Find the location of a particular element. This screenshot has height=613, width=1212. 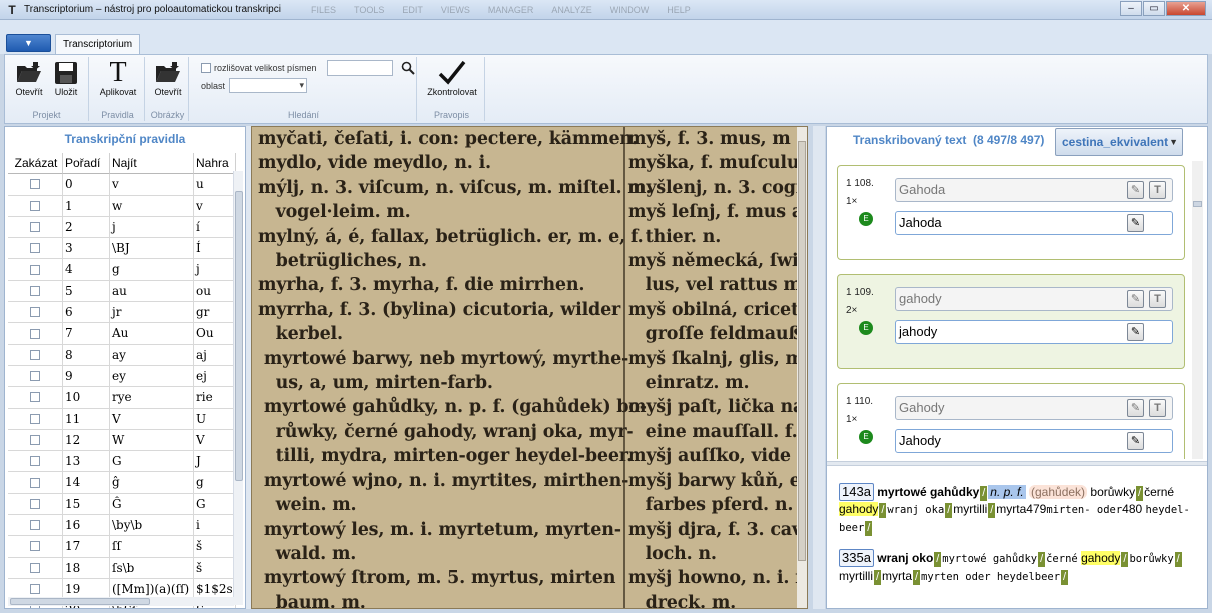

find-cell: w is located at coordinates (152, 206).